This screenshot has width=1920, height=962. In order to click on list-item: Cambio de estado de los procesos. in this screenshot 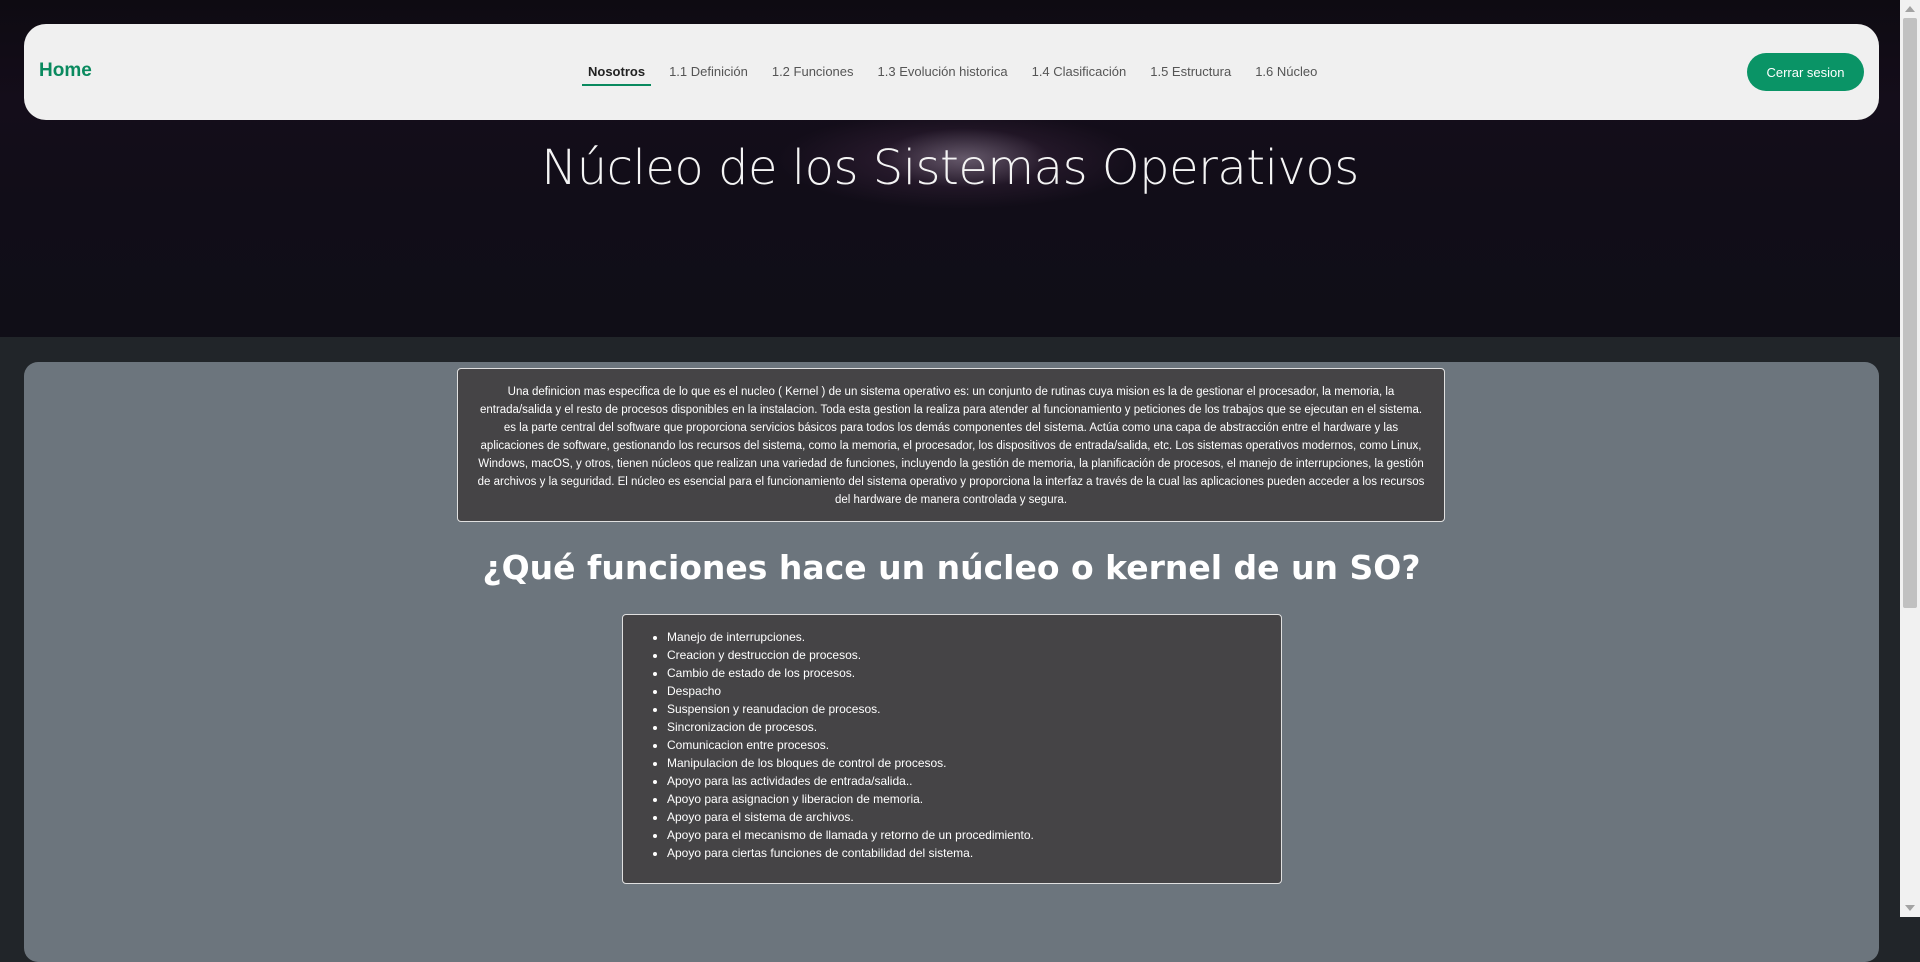, I will do `click(966, 673)`.